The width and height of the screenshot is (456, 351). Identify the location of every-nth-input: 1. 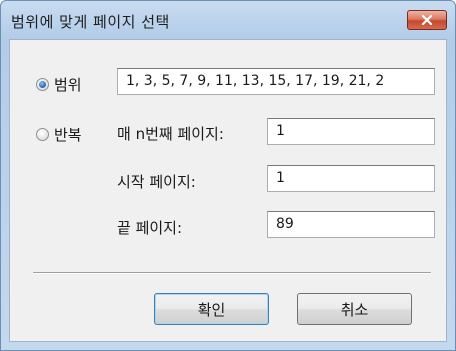
(351, 131).